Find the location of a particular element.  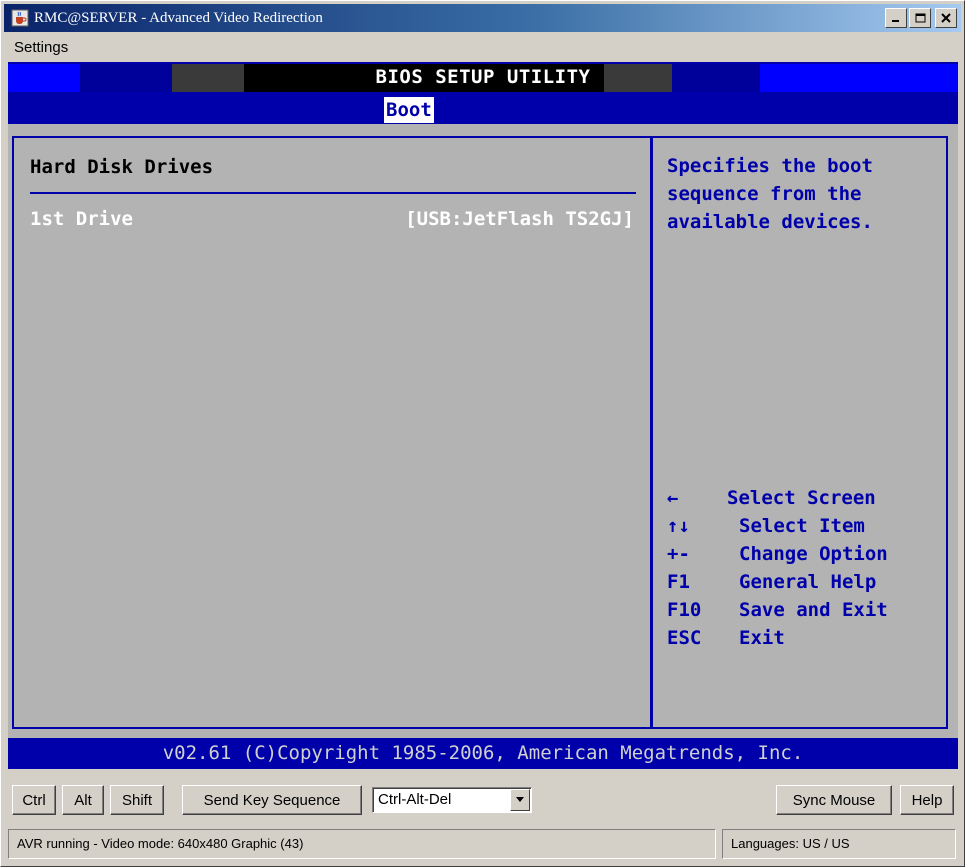

key-description: Select Item is located at coordinates (802, 526).